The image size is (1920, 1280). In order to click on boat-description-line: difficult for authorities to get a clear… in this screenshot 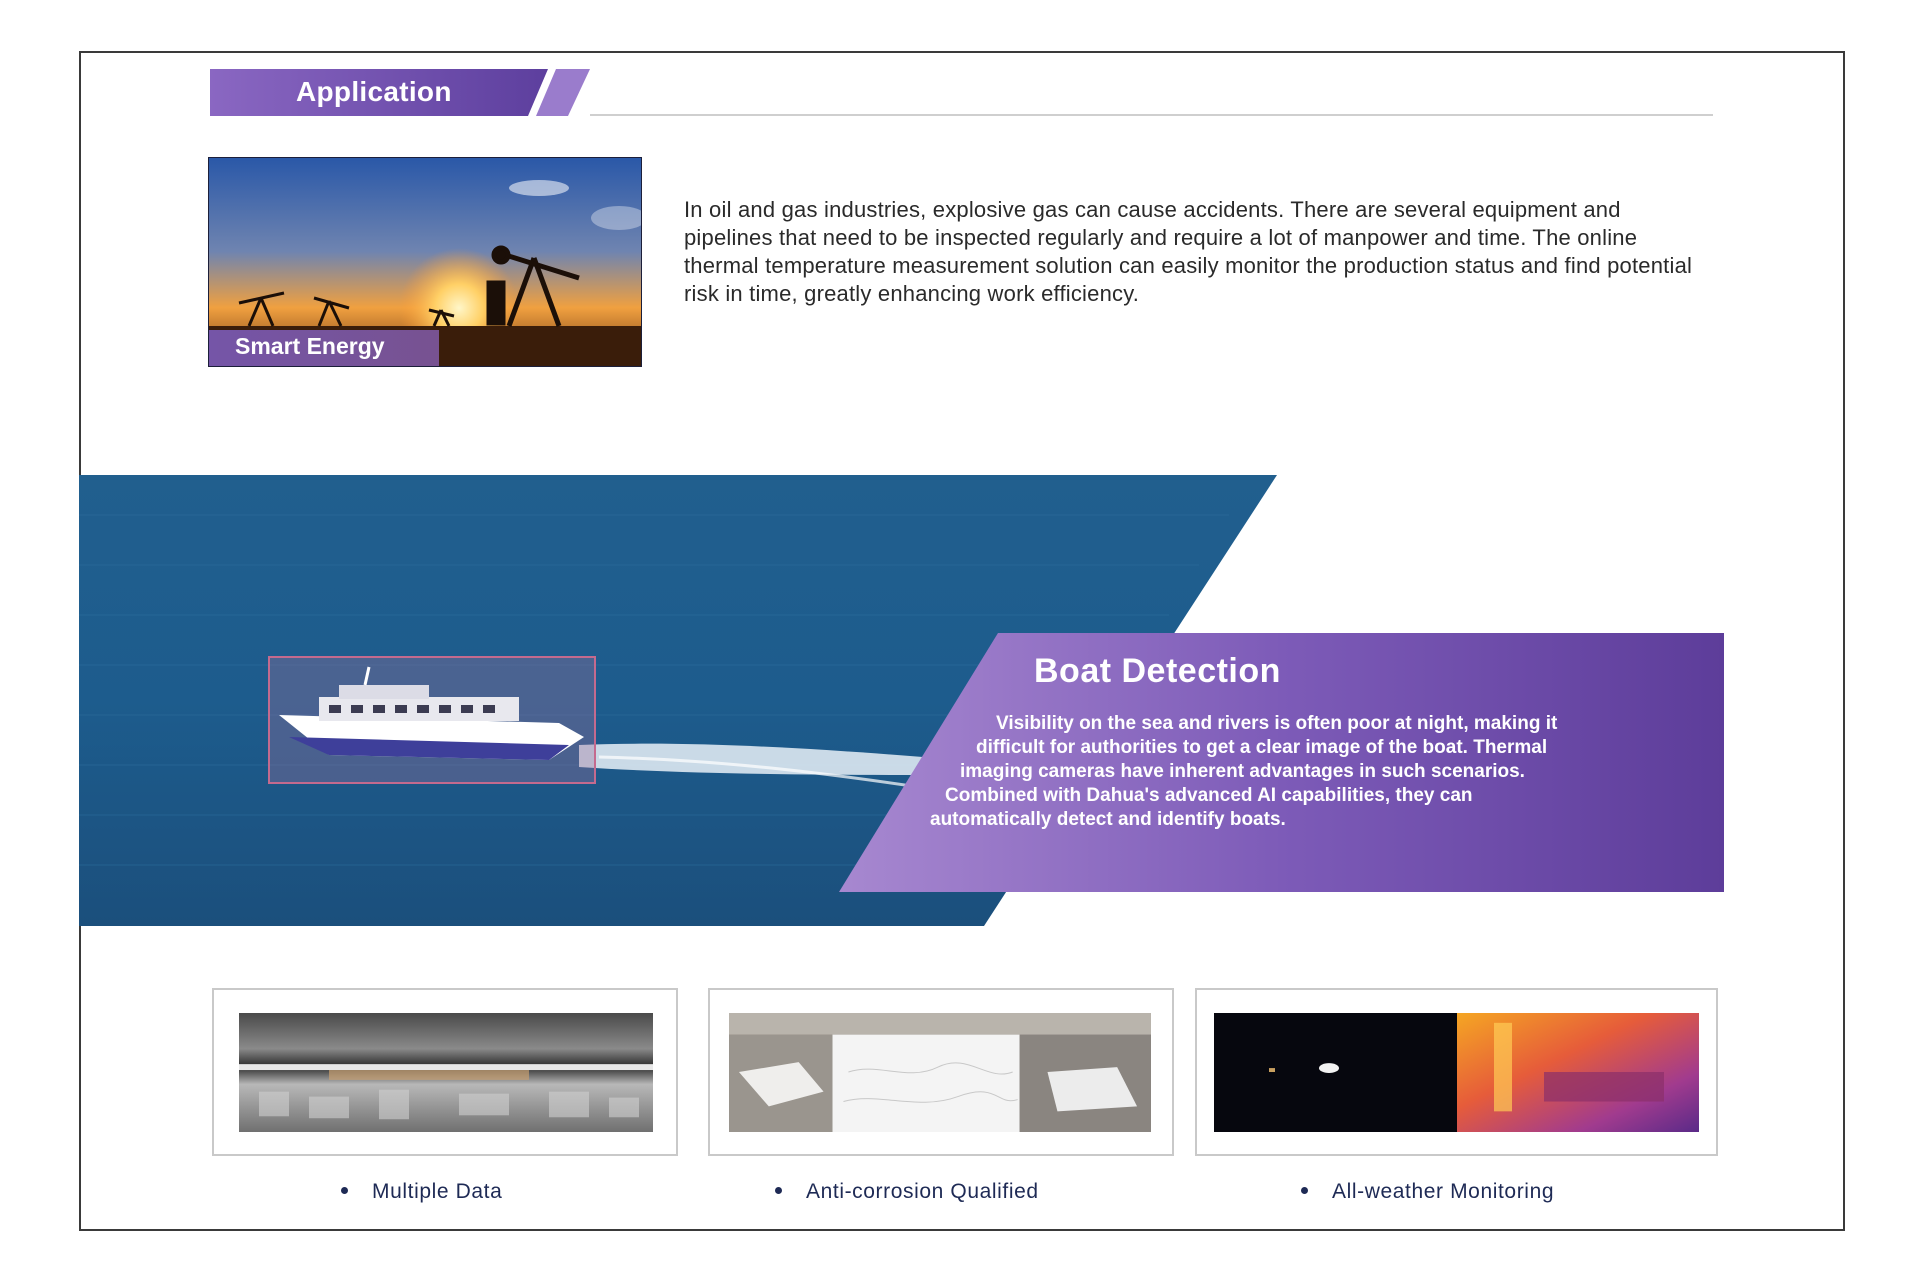, I will do `click(1262, 747)`.